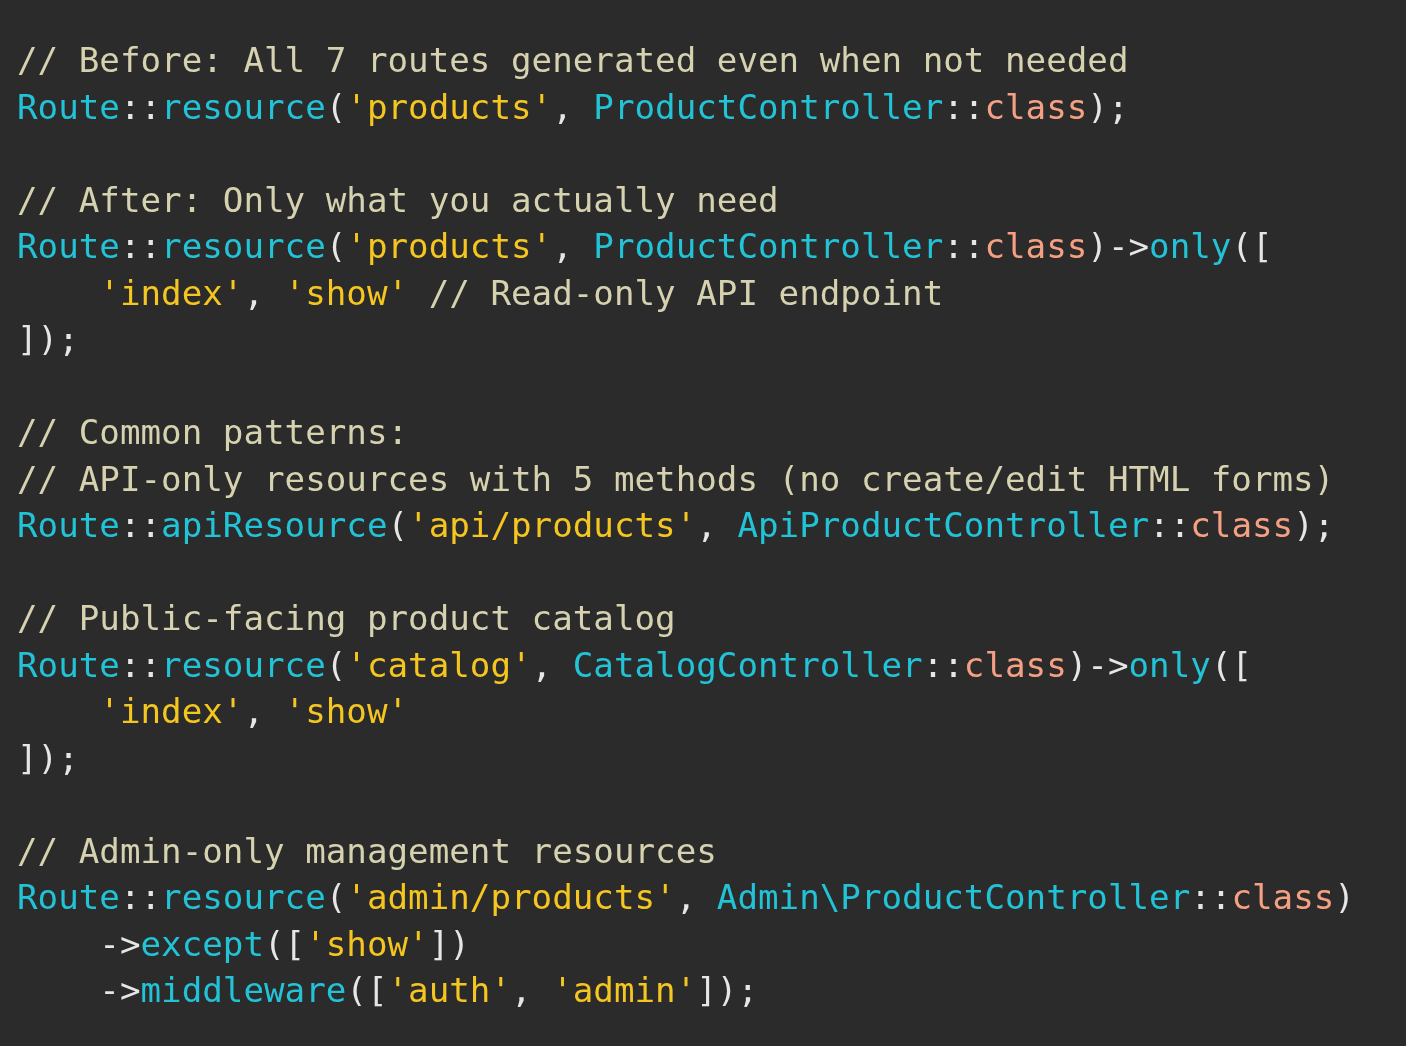  What do you see at coordinates (676, 525) in the screenshot?
I see `code-line: Route::apiResource('api/products', ApiProductController::class);` at bounding box center [676, 525].